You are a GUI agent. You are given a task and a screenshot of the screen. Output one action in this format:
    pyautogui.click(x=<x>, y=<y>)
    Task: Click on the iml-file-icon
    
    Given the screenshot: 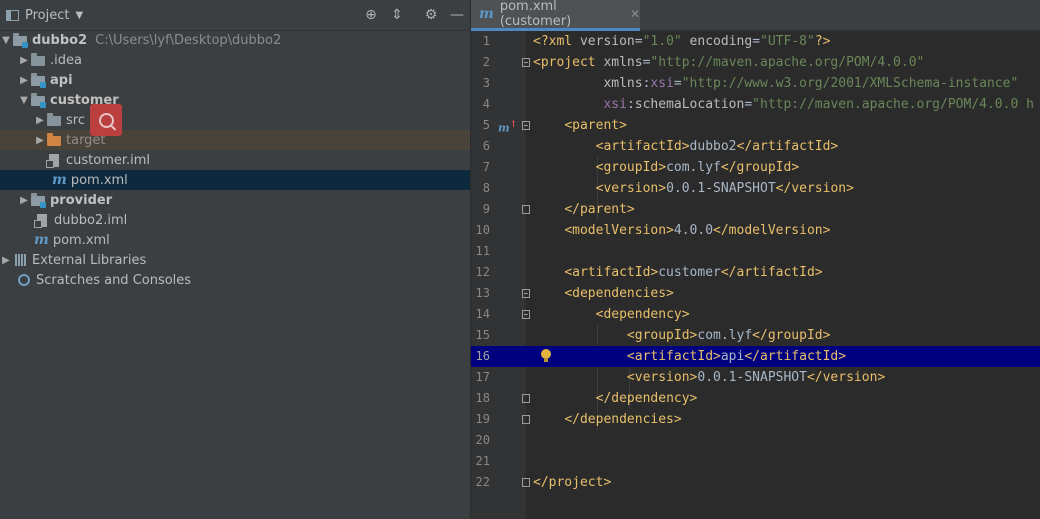 What is the action you would take?
    pyautogui.click(x=54, y=160)
    